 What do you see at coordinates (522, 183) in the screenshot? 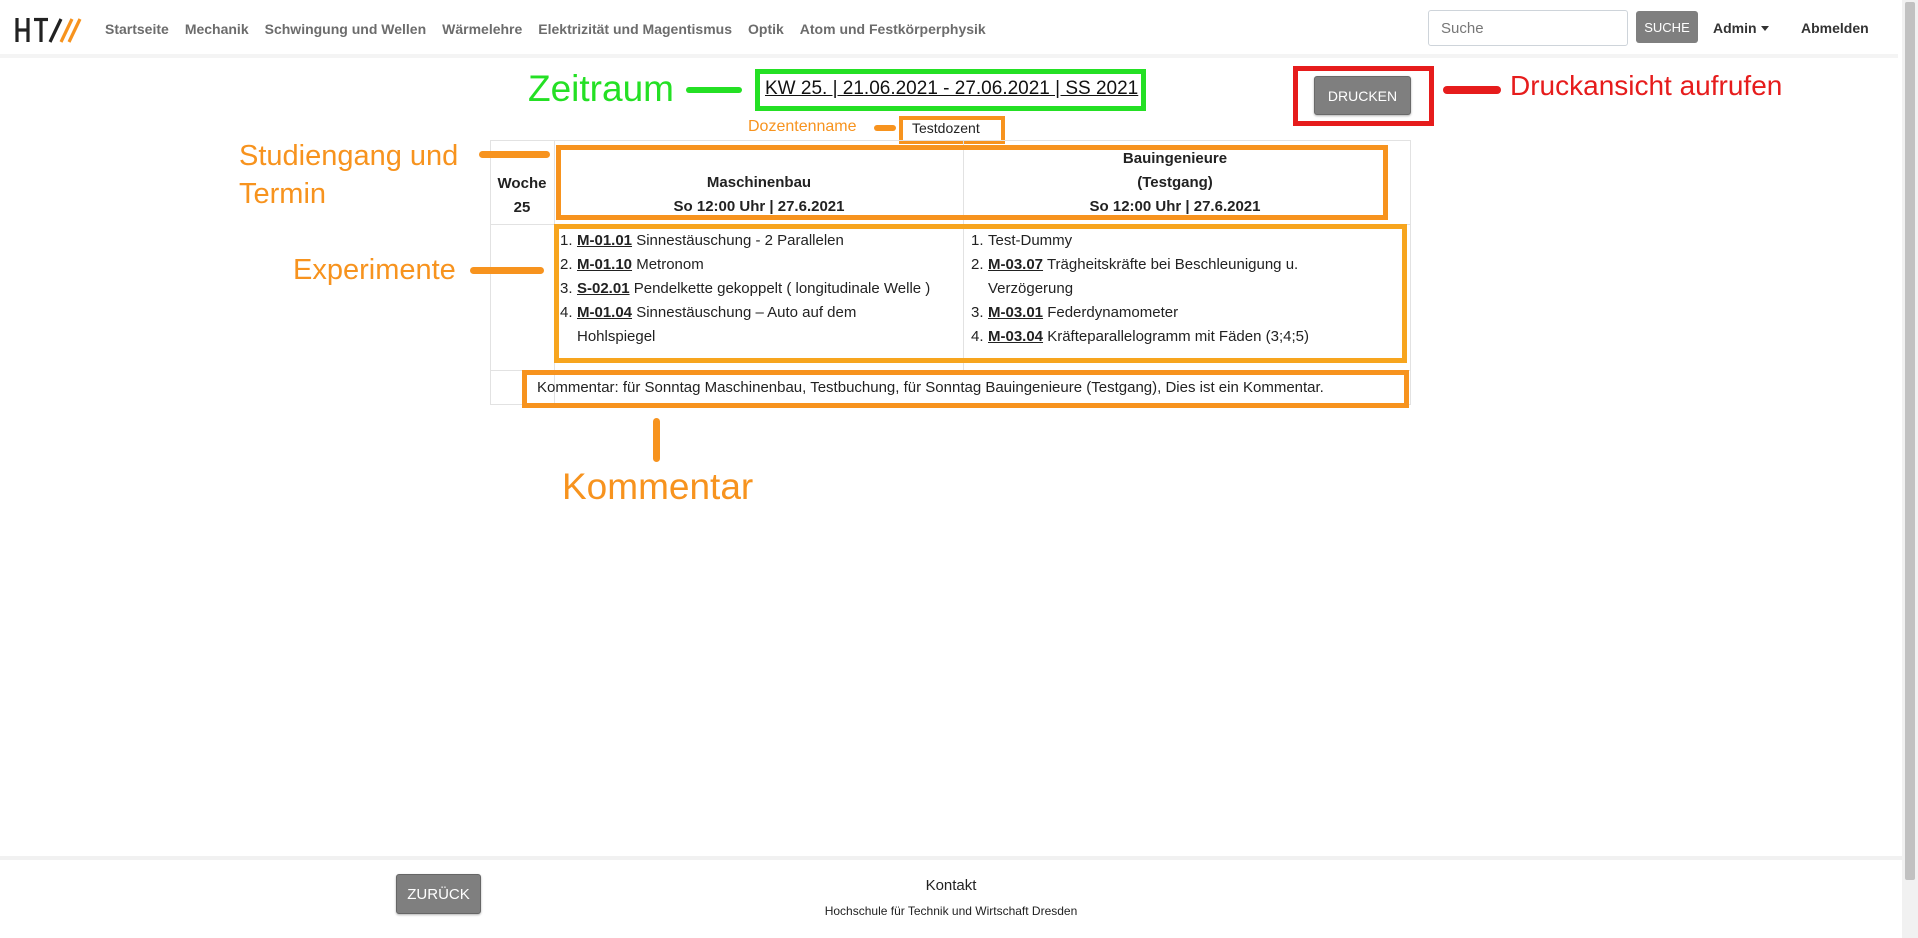
I see `week-label: Woche` at bounding box center [522, 183].